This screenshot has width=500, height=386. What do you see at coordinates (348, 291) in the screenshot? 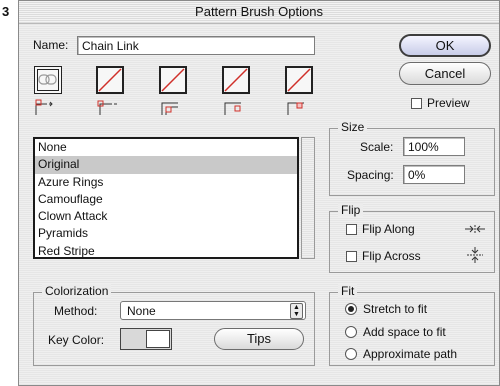
I see `fit-group-title: Fit` at bounding box center [348, 291].